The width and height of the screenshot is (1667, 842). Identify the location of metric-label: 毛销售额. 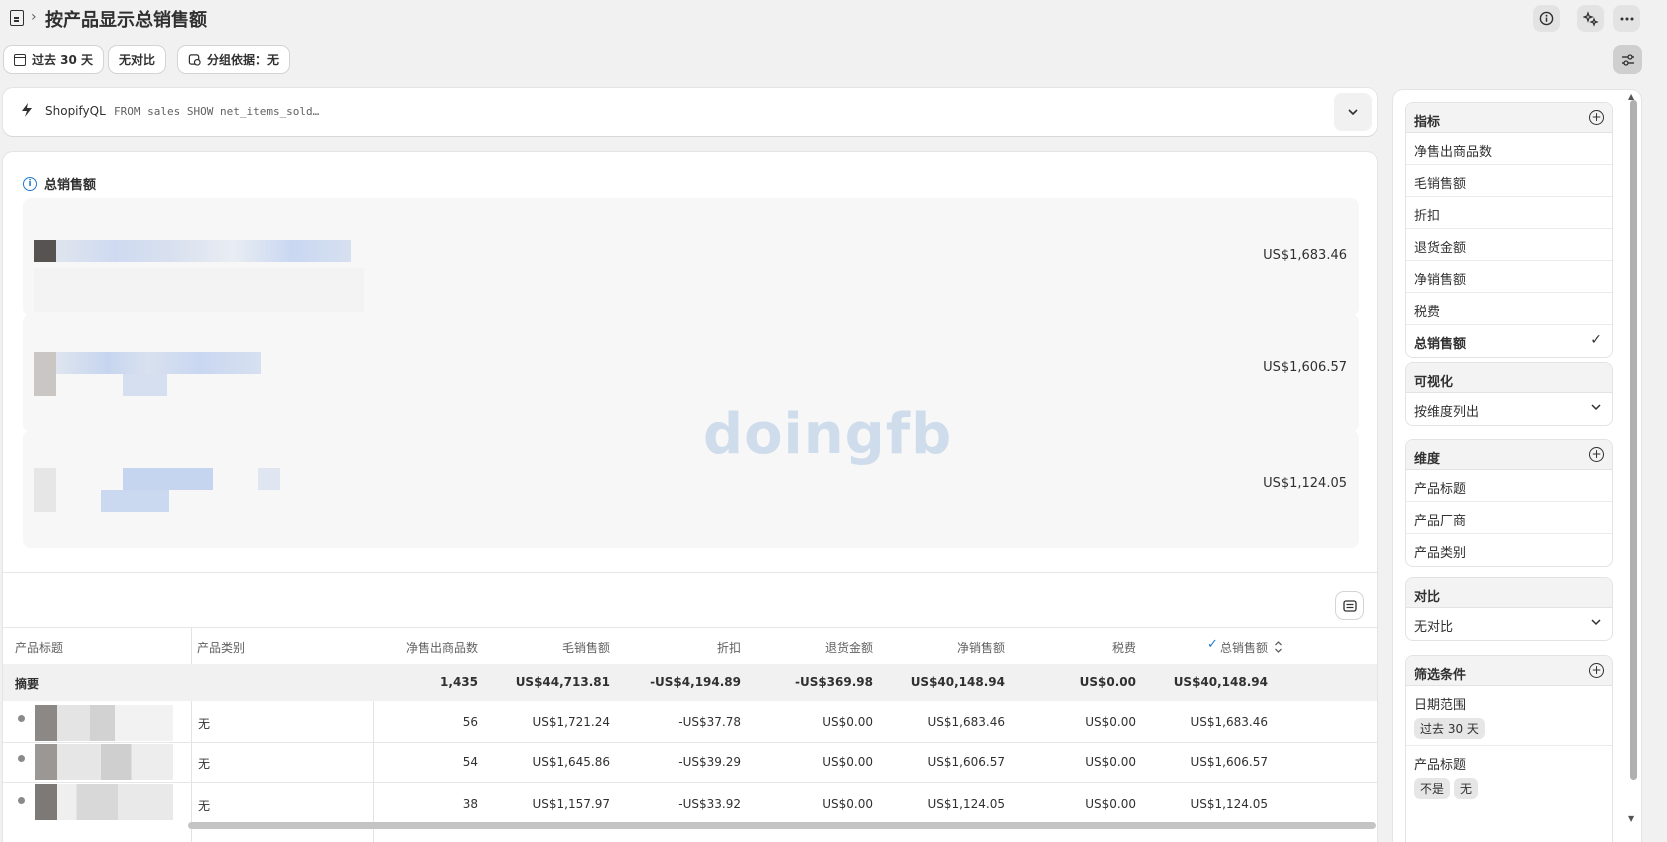
(1440, 184).